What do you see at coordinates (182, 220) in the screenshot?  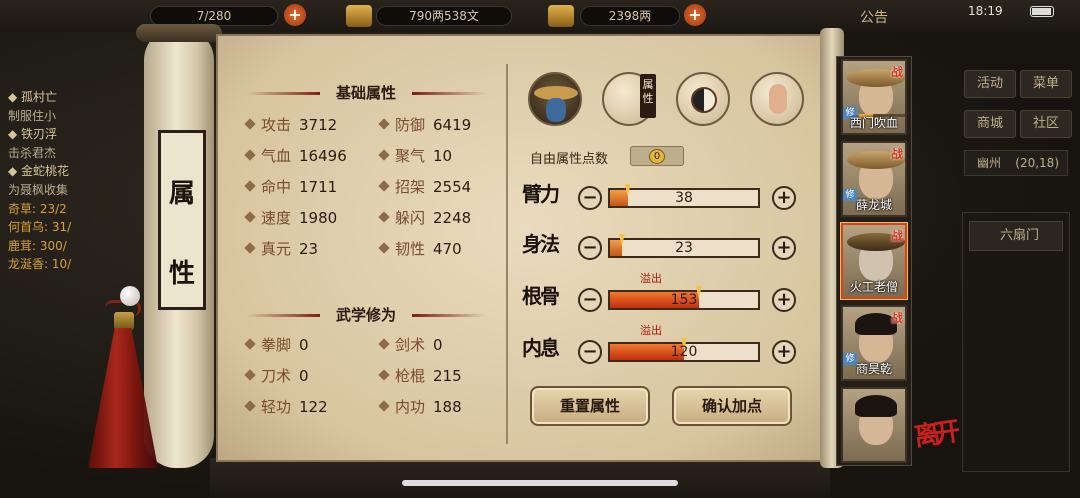 I see `scroll-label: 属 性` at bounding box center [182, 220].